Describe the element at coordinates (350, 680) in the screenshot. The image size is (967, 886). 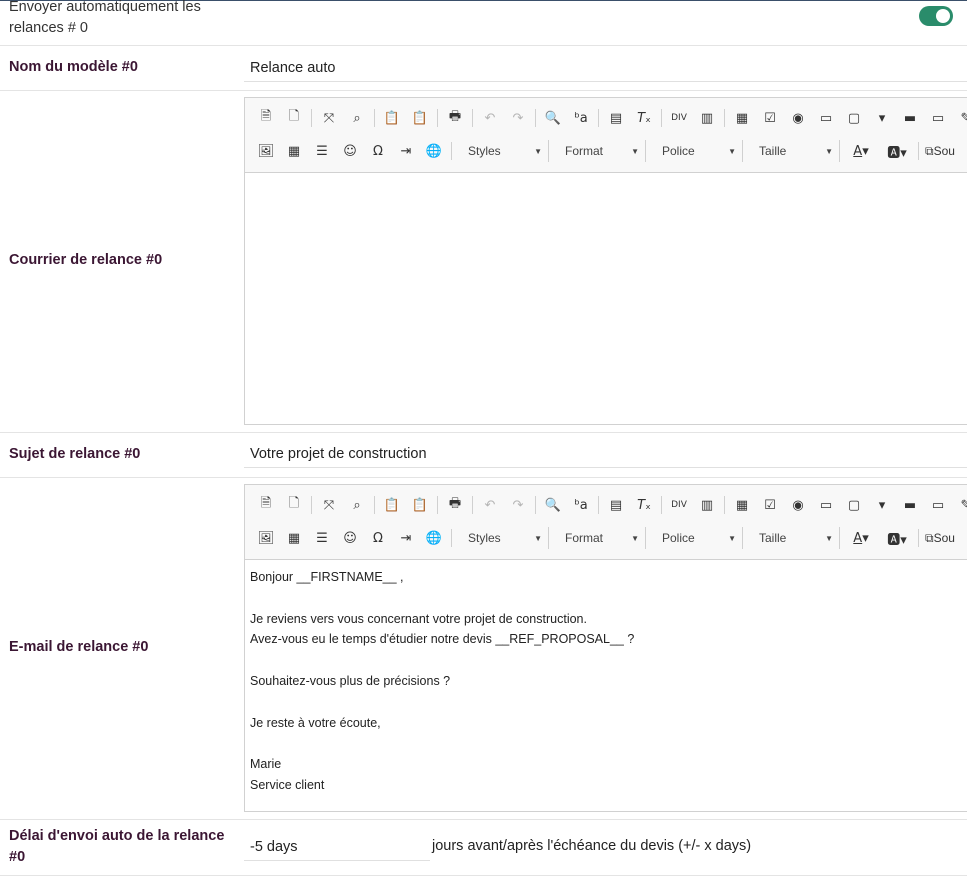
I see `email-line: Souhaitez-vous plus de précisions ?` at that location.